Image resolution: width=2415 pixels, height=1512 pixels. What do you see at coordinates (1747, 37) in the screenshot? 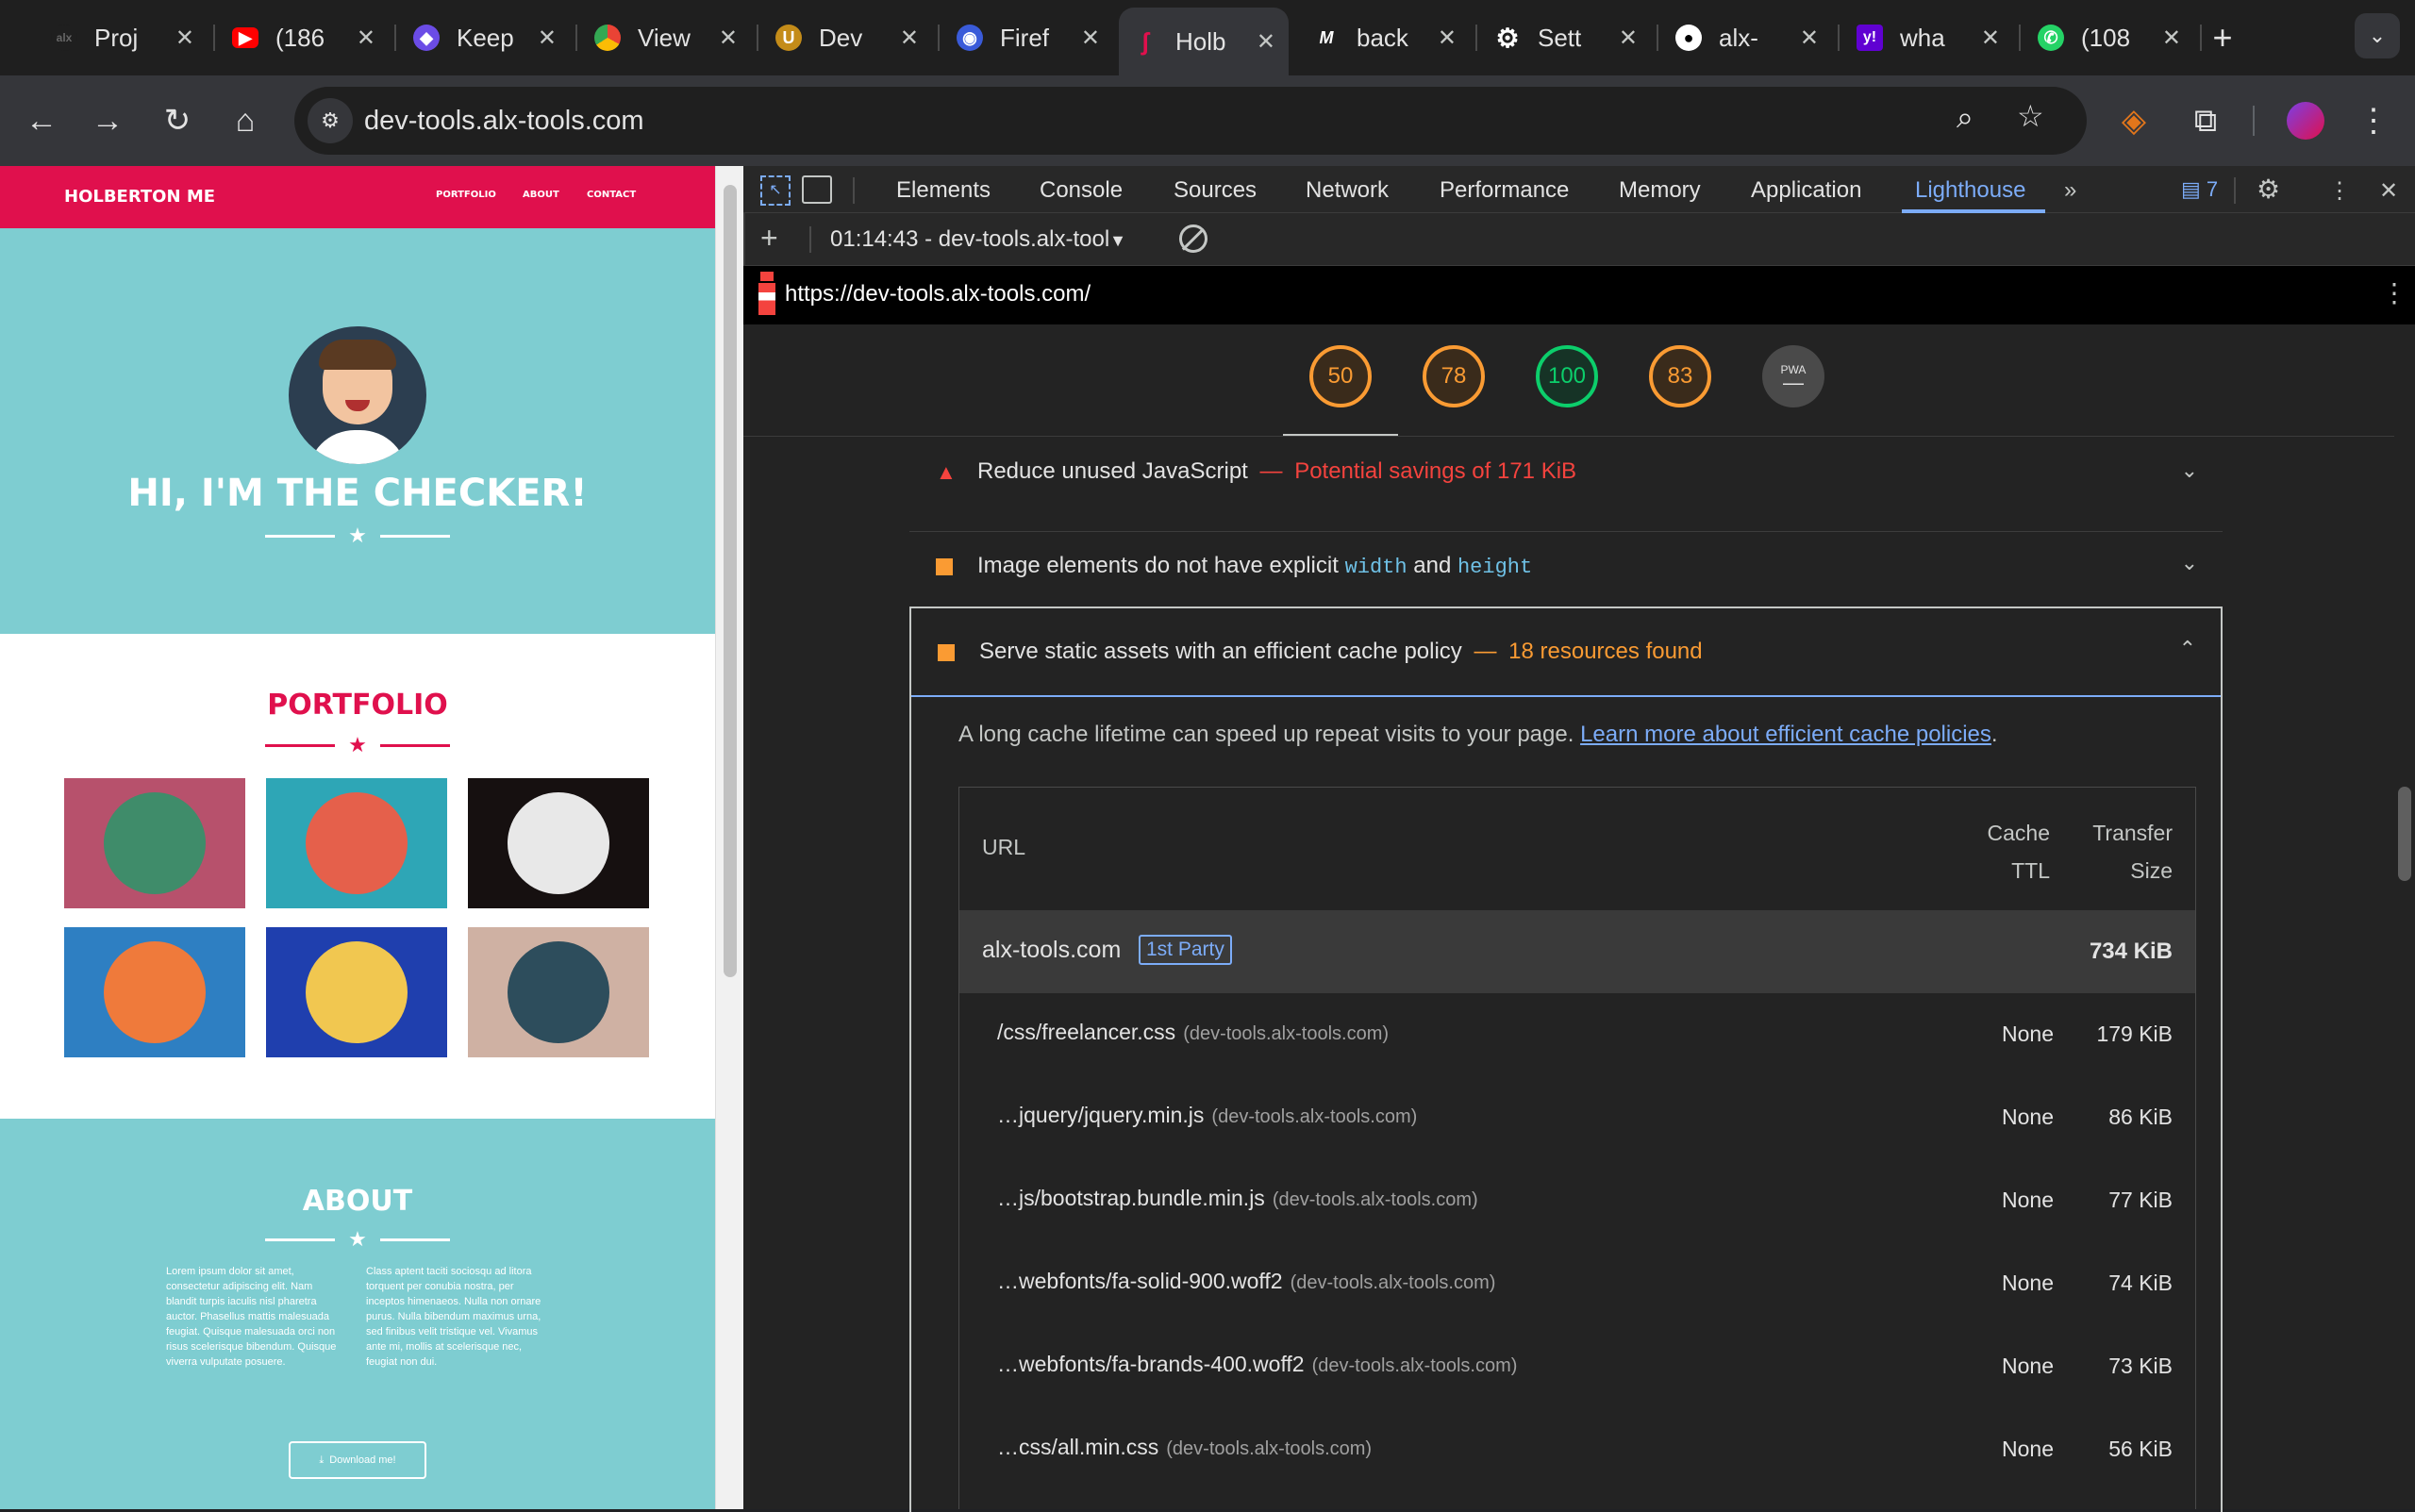
I see `browser-tab: ● alx- ✕` at bounding box center [1747, 37].